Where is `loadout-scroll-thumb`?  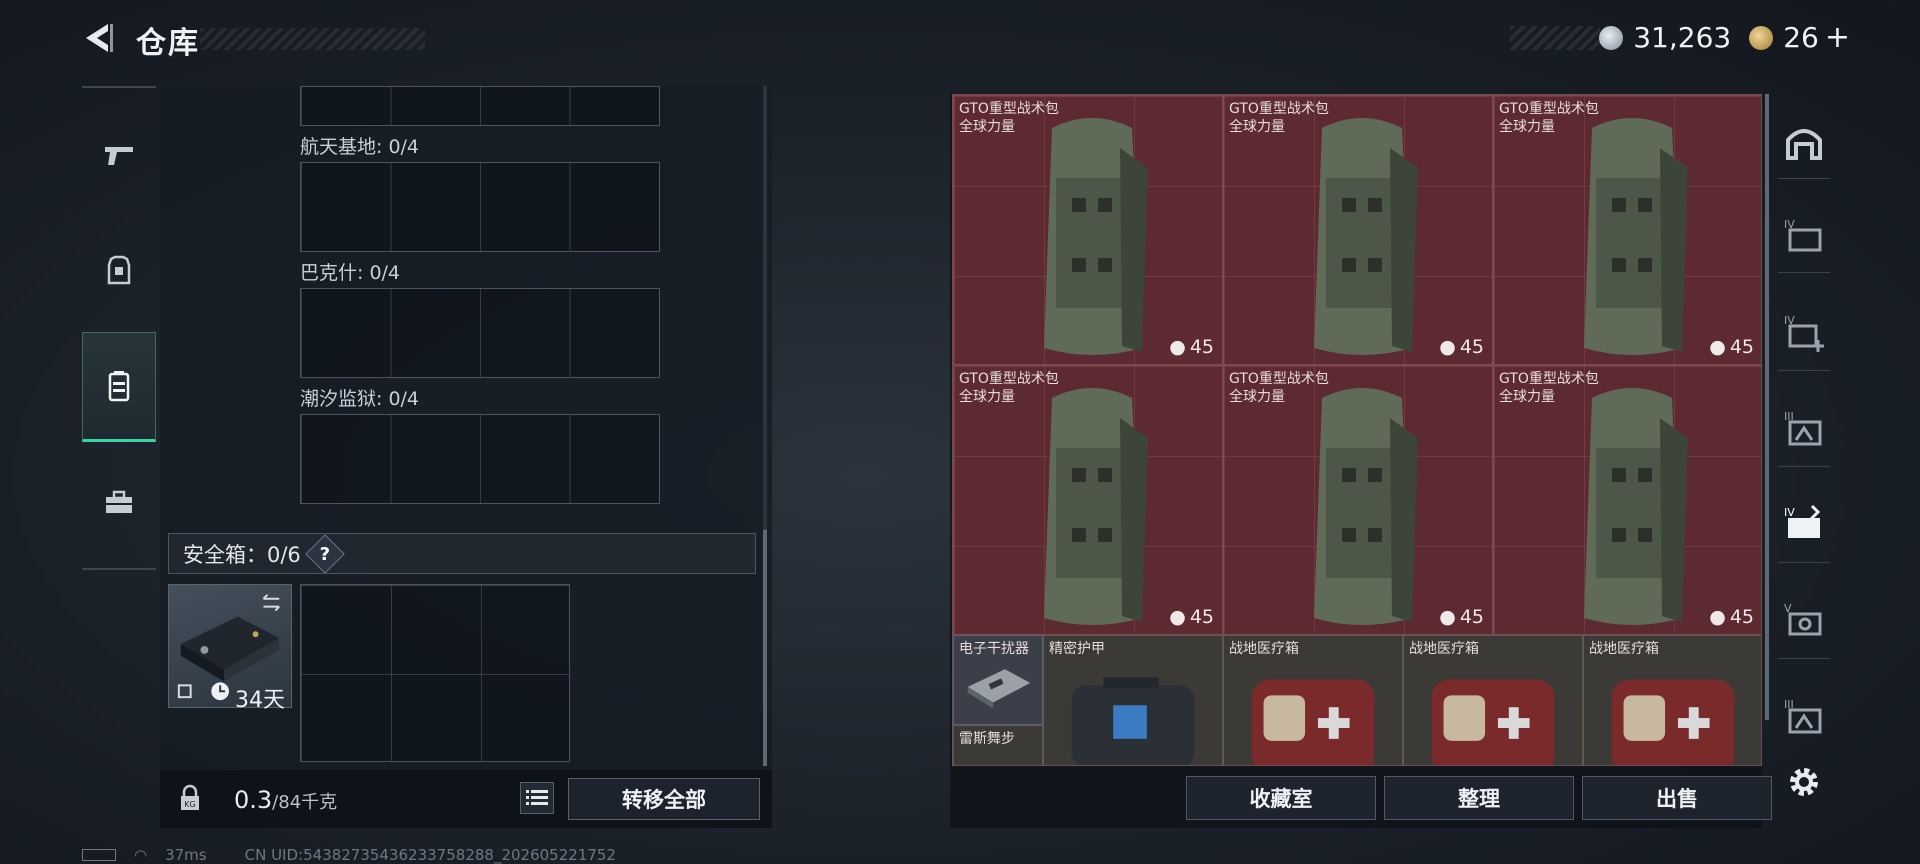 loadout-scroll-thumb is located at coordinates (765, 648).